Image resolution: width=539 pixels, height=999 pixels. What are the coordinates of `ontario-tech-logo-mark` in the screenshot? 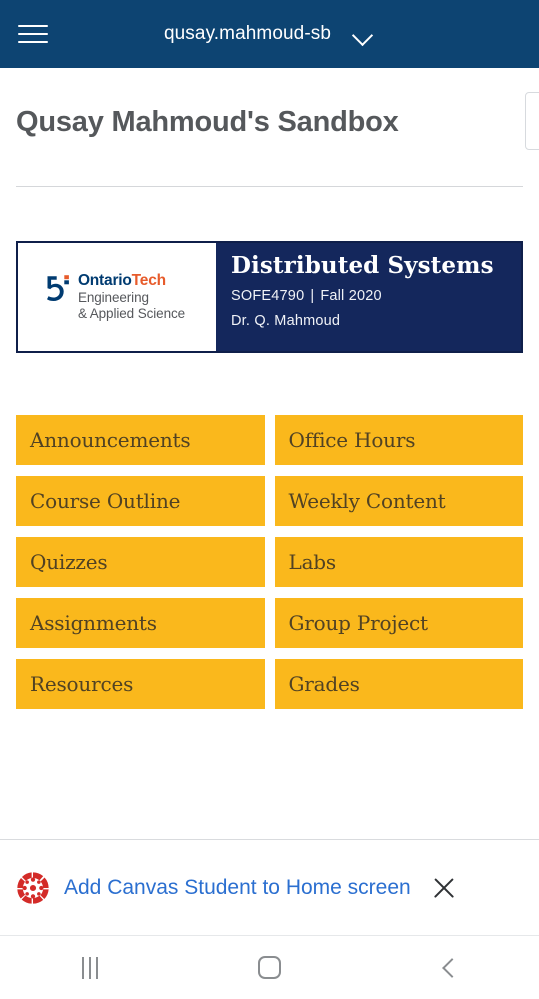 It's located at (58, 289).